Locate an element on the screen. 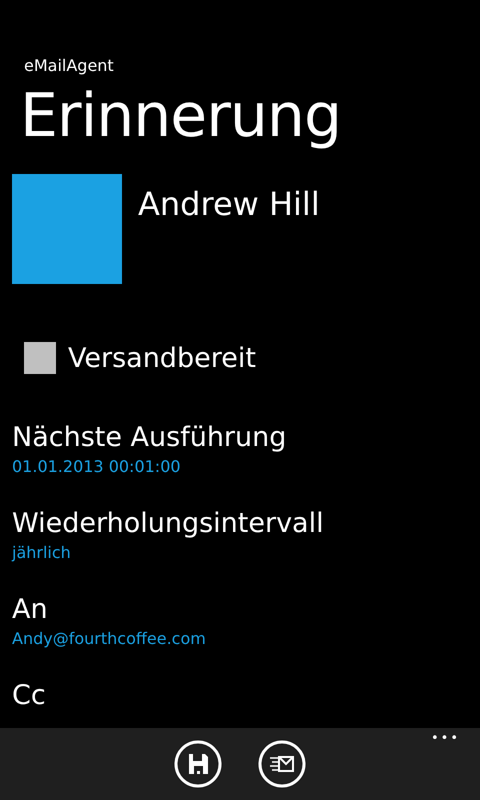  field-label: An is located at coordinates (30, 610).